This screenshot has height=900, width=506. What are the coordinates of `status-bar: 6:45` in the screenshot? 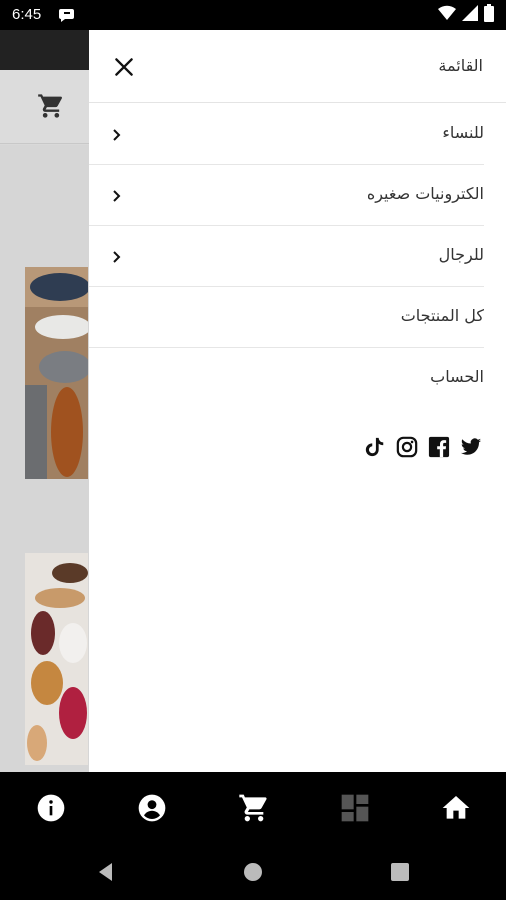 It's located at (253, 15).